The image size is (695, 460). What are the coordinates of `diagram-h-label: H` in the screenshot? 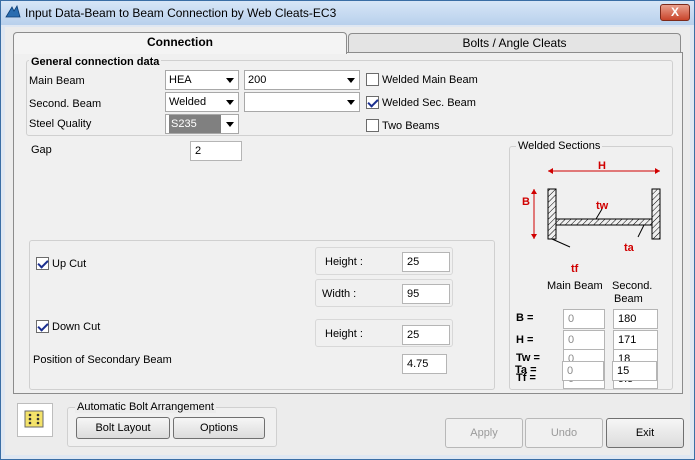 It's located at (602, 166).